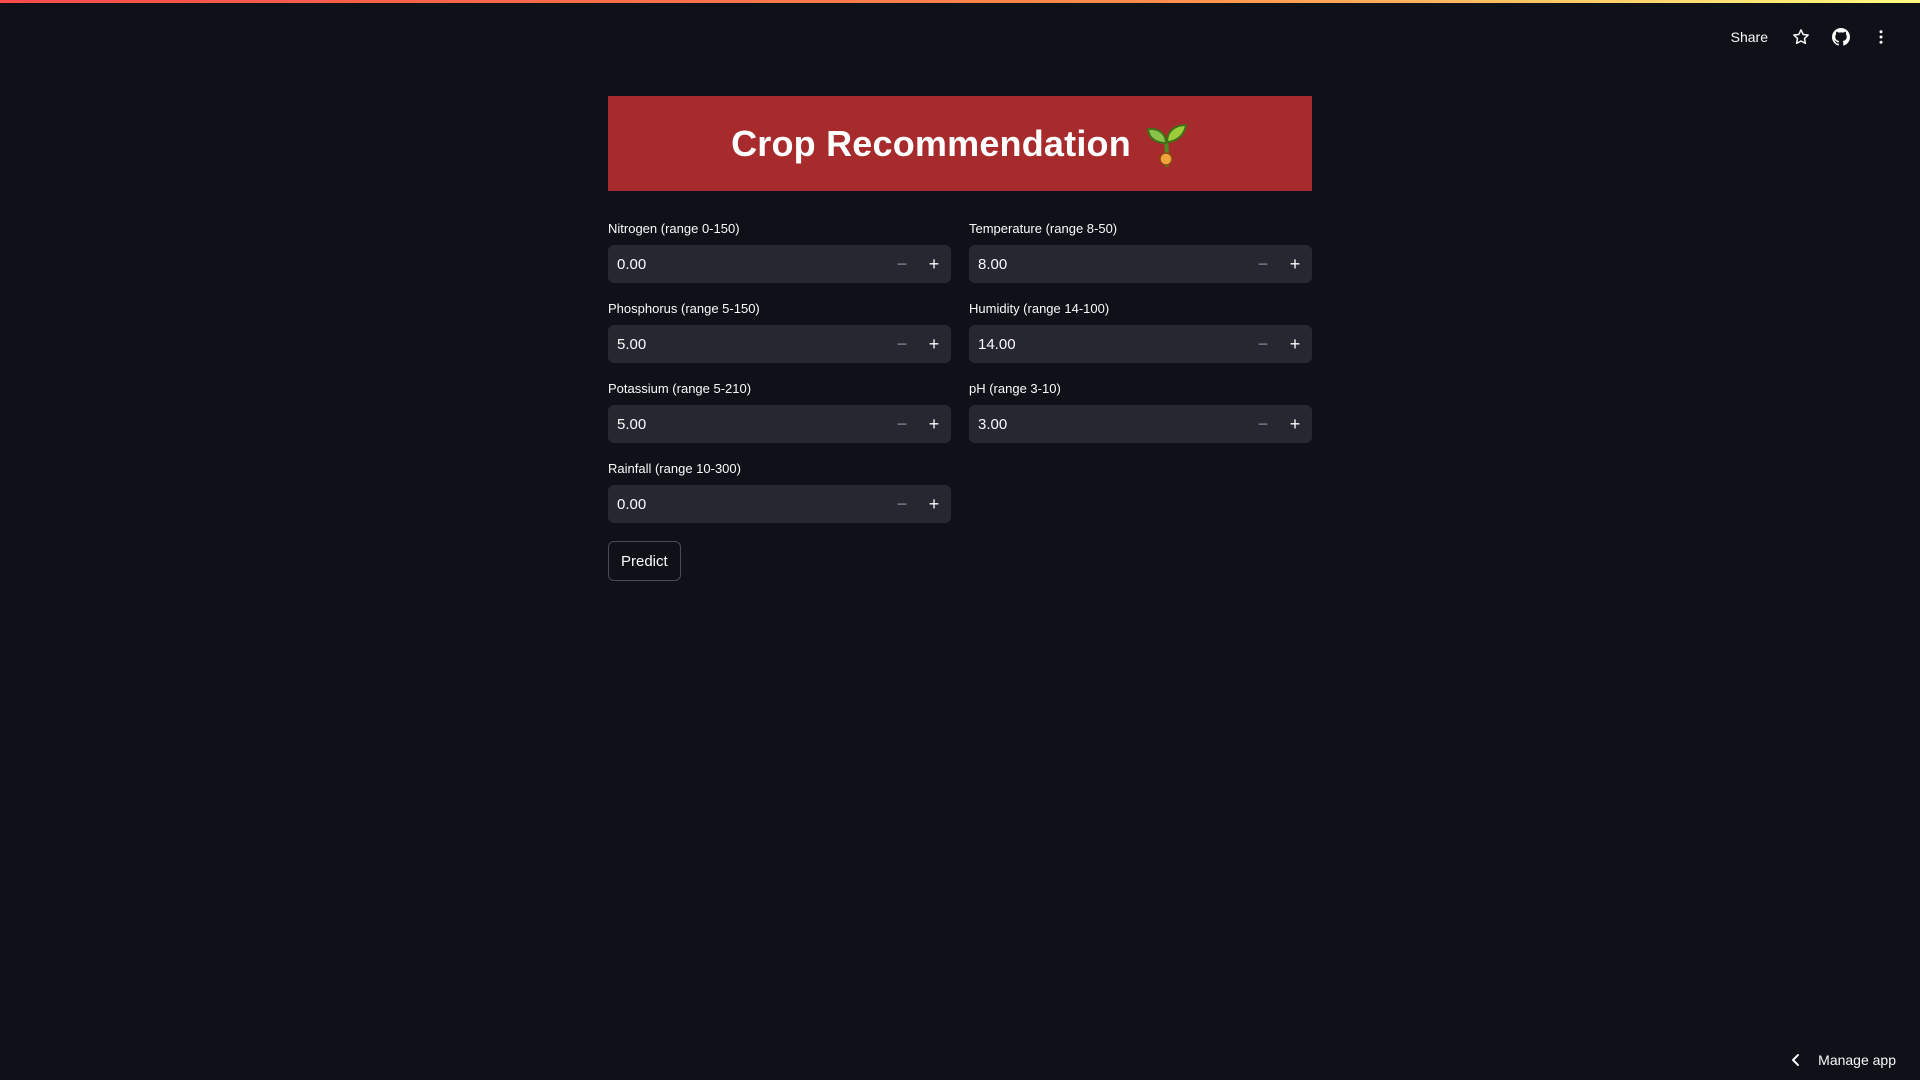 This screenshot has width=1920, height=1080. I want to click on potassium-stepper: − +, so click(779, 424).